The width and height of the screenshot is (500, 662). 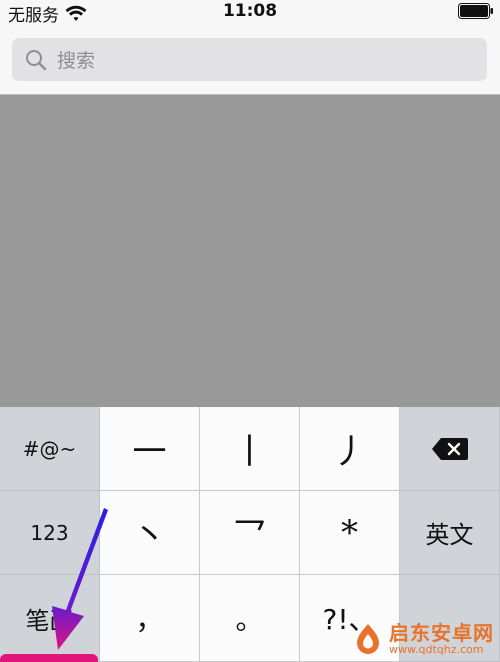 What do you see at coordinates (36, 59) in the screenshot?
I see `search-icon` at bounding box center [36, 59].